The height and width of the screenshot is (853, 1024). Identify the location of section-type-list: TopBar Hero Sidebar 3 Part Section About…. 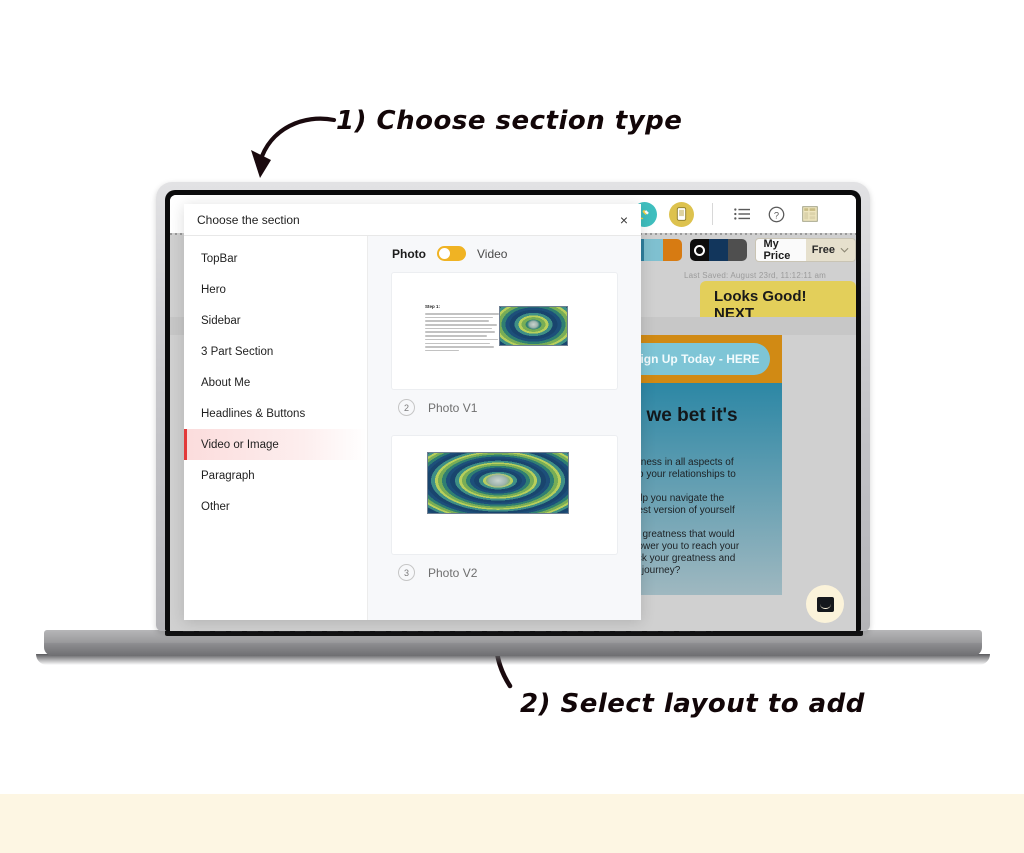
(276, 428).